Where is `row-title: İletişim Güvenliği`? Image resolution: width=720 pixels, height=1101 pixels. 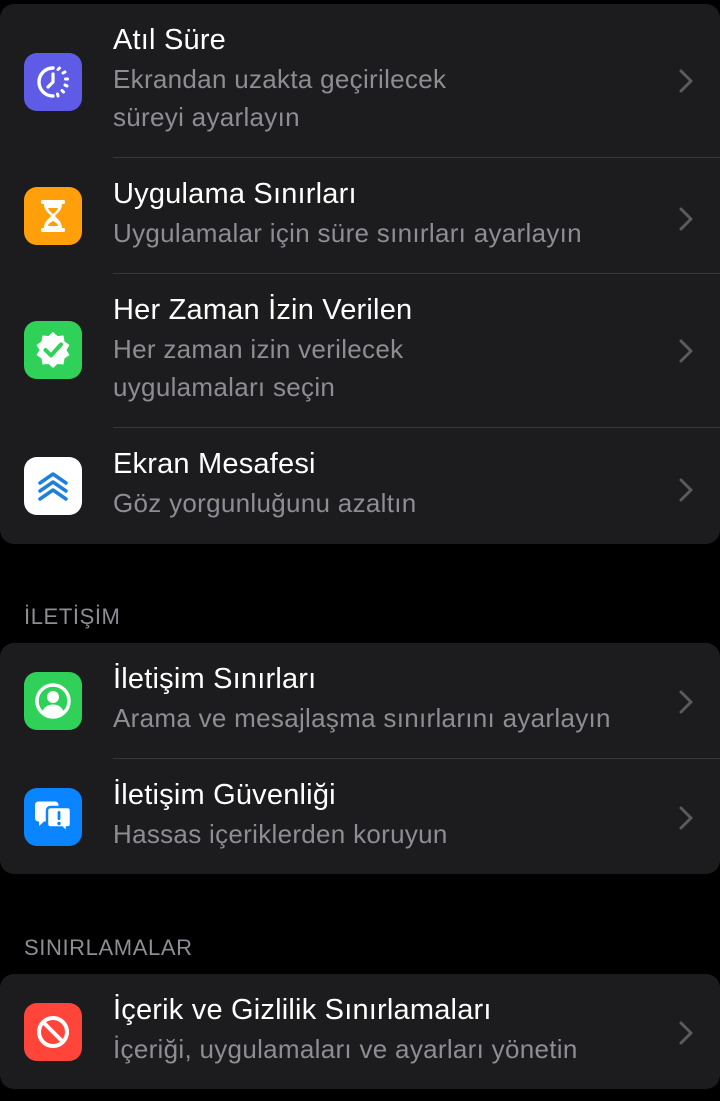
row-title: İletişim Güvenliği is located at coordinates (224, 795).